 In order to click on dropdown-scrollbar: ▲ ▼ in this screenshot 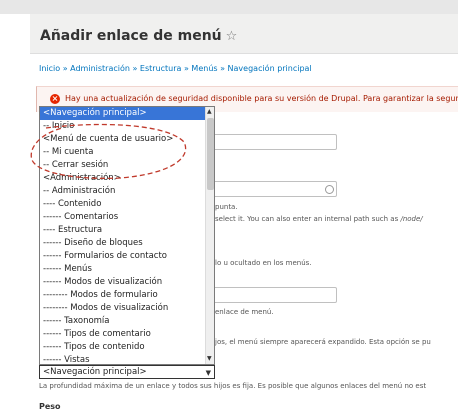, I will do `click(209, 235)`.